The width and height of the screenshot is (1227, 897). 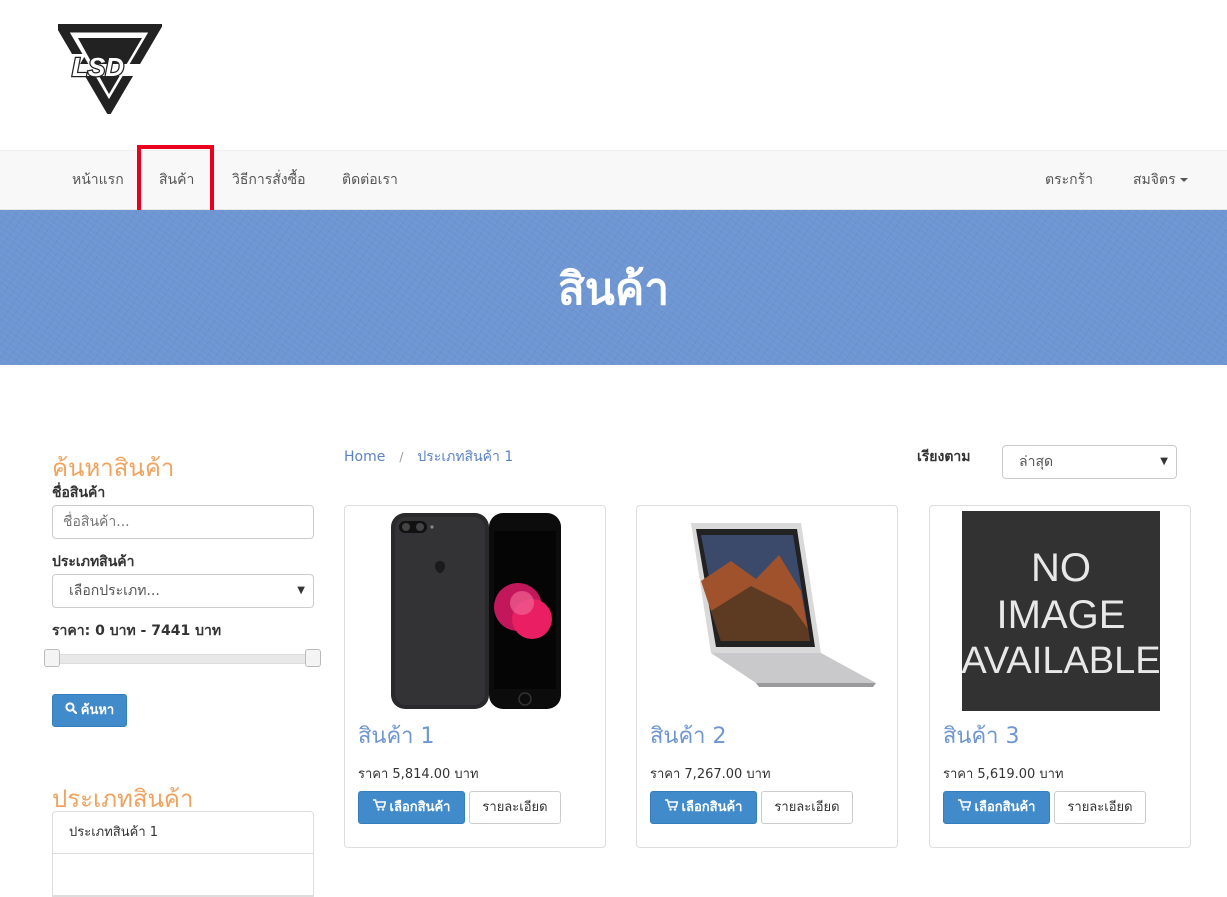 What do you see at coordinates (1089, 462) in the screenshot?
I see `sort-select: ล่าสุด ▼` at bounding box center [1089, 462].